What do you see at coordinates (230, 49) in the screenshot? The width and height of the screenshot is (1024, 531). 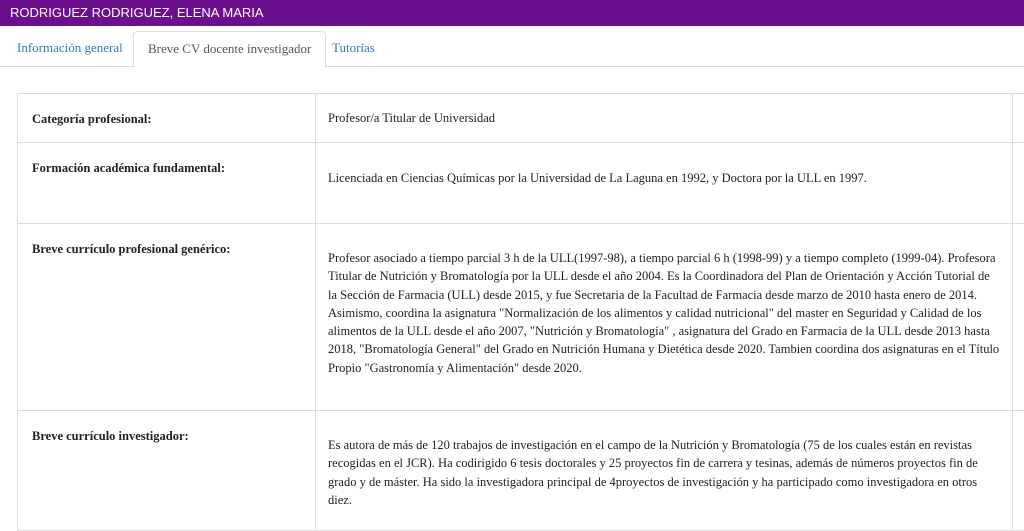 I see `tab-breve-cv-docente-investigador: Breve CV docente investigador` at bounding box center [230, 49].